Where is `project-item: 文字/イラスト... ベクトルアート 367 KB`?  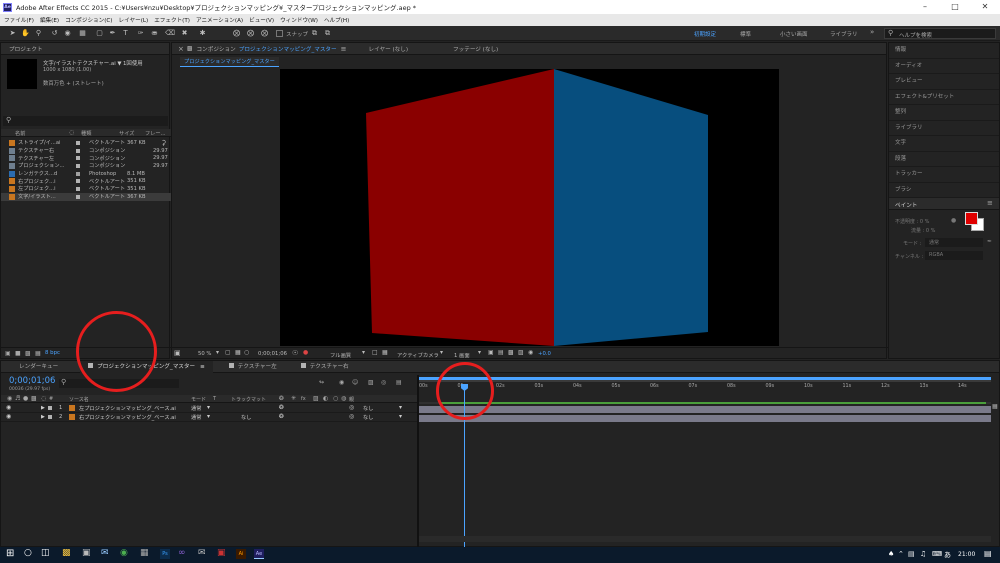
project-item: 文字/イラスト... ベクトルアート 367 KB is located at coordinates (86, 196).